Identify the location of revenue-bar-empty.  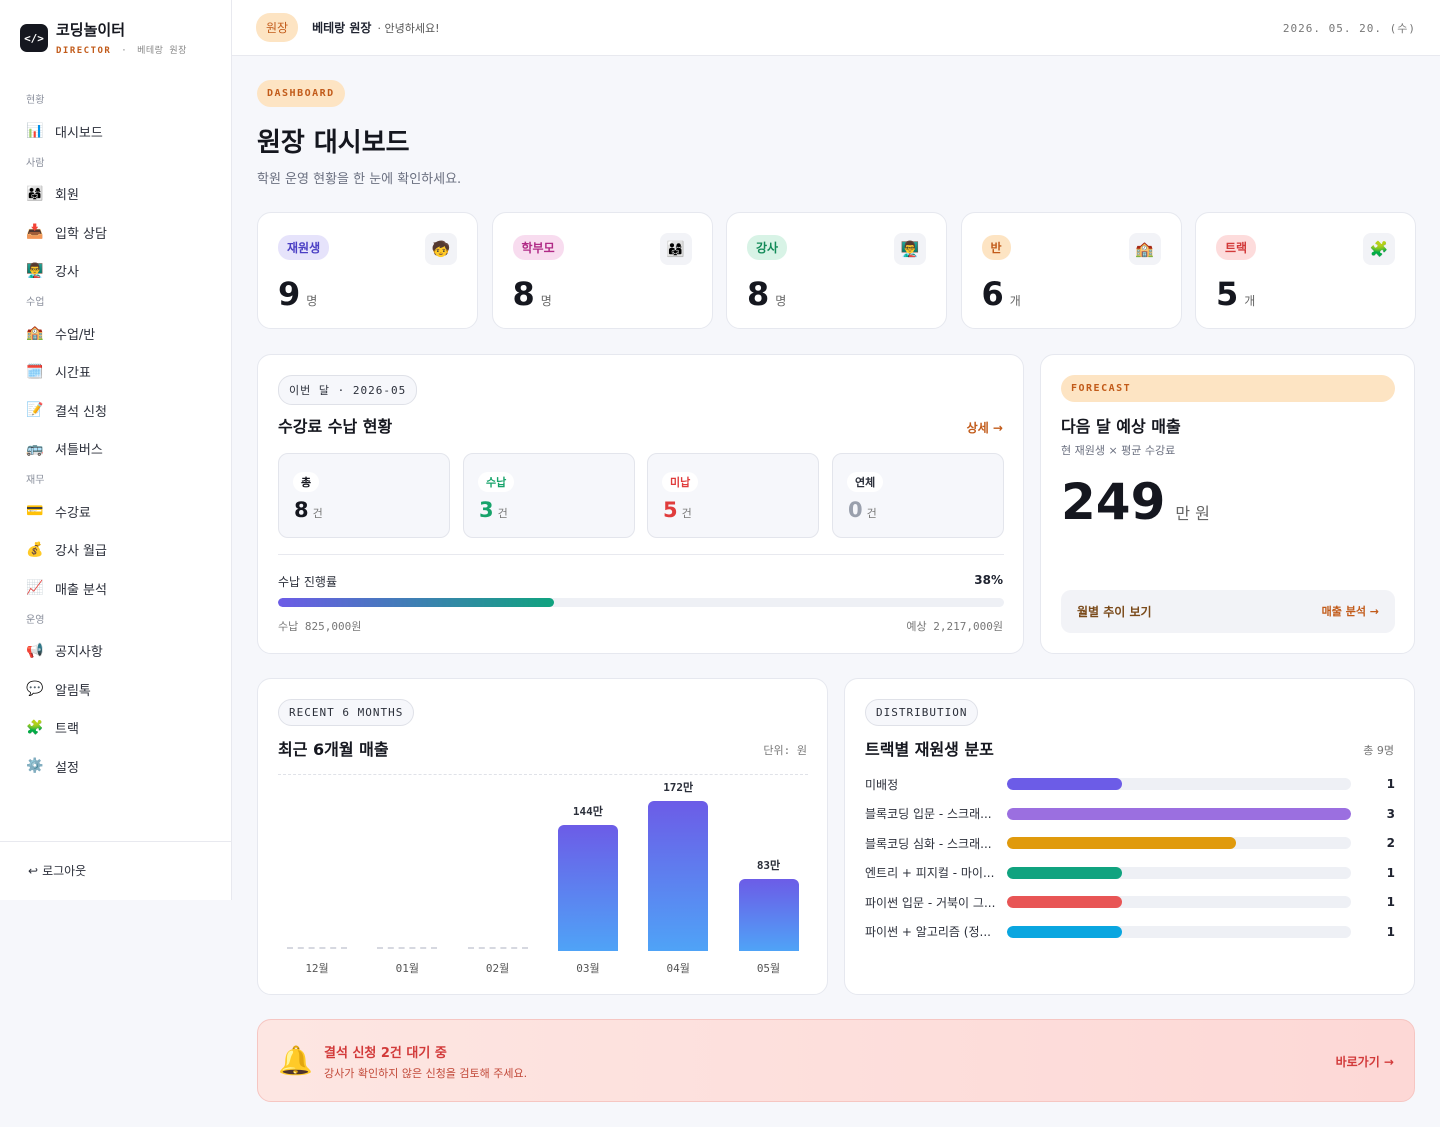
(317, 948).